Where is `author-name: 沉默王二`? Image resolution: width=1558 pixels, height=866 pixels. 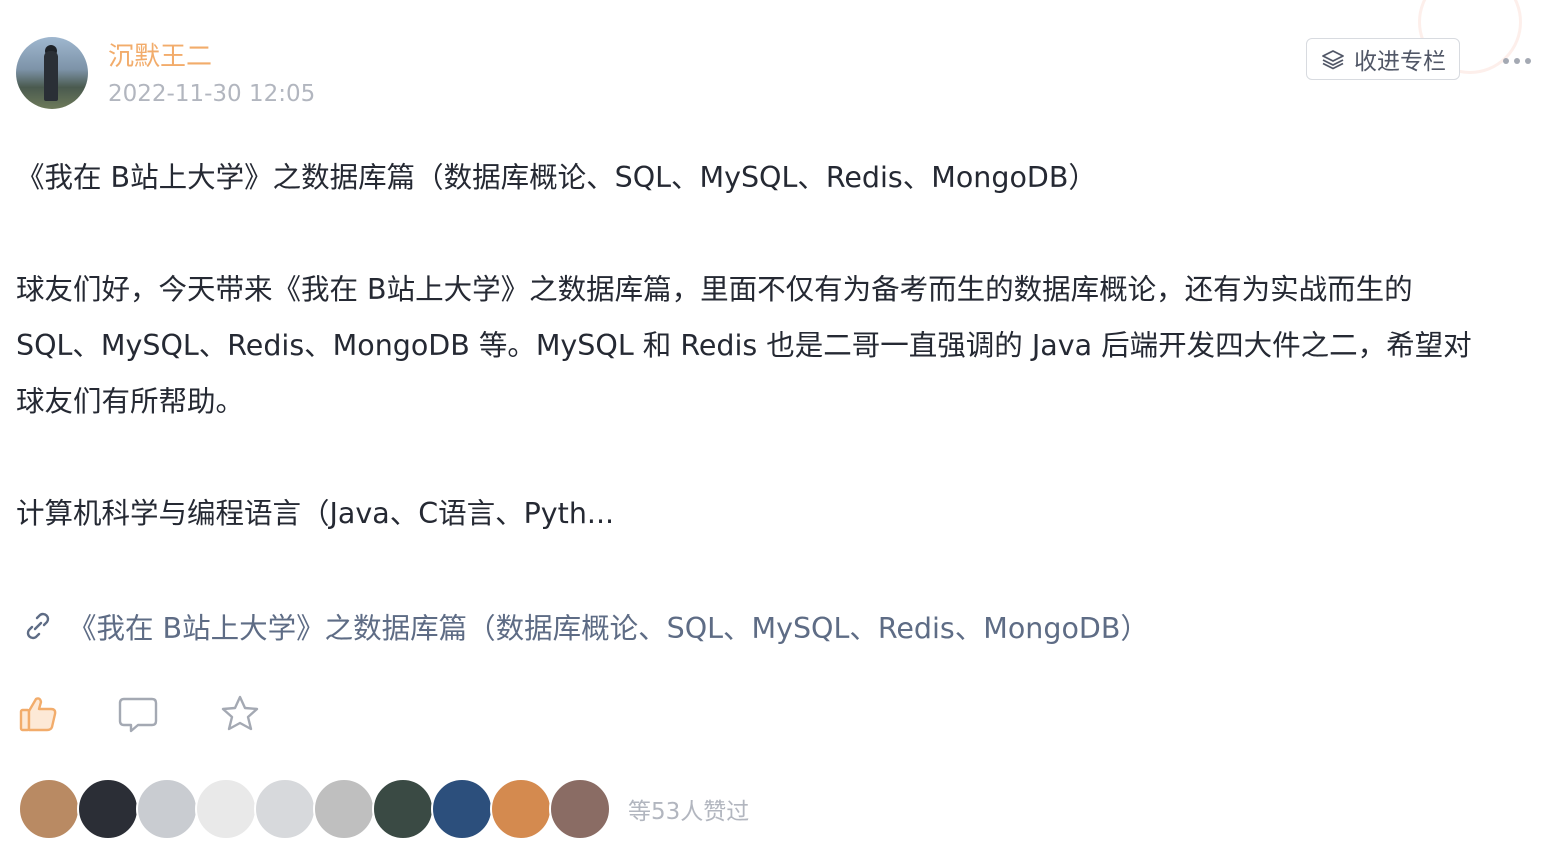
author-name: 沉默王二 is located at coordinates (160, 57).